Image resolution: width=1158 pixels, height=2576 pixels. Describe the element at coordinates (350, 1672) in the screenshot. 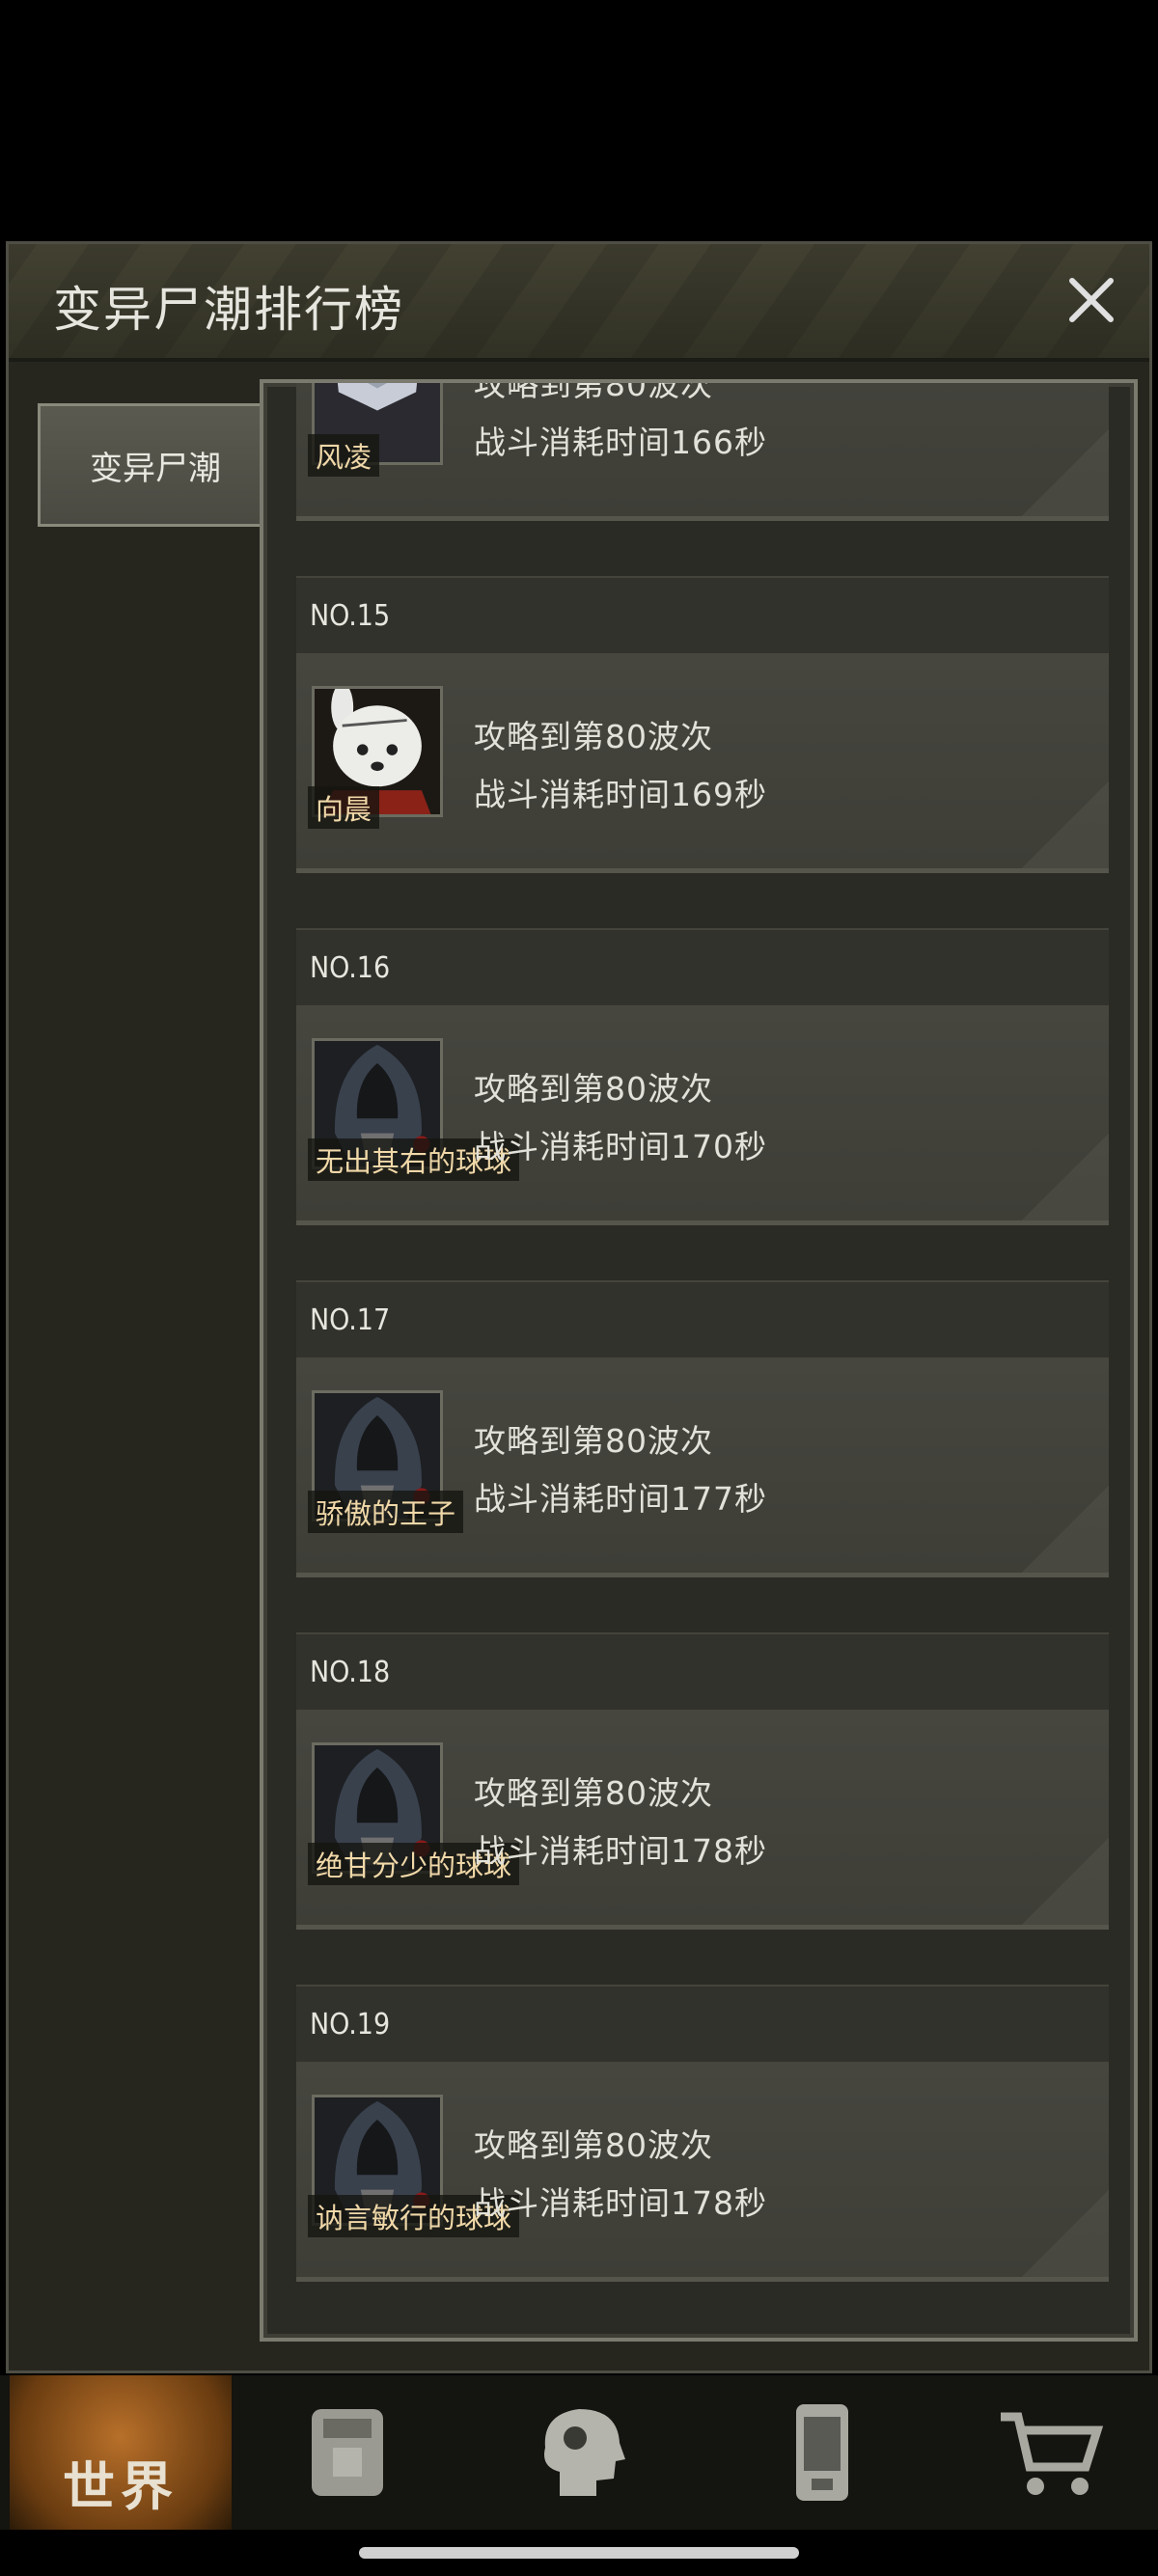

I see `rank-label: NO.18` at that location.